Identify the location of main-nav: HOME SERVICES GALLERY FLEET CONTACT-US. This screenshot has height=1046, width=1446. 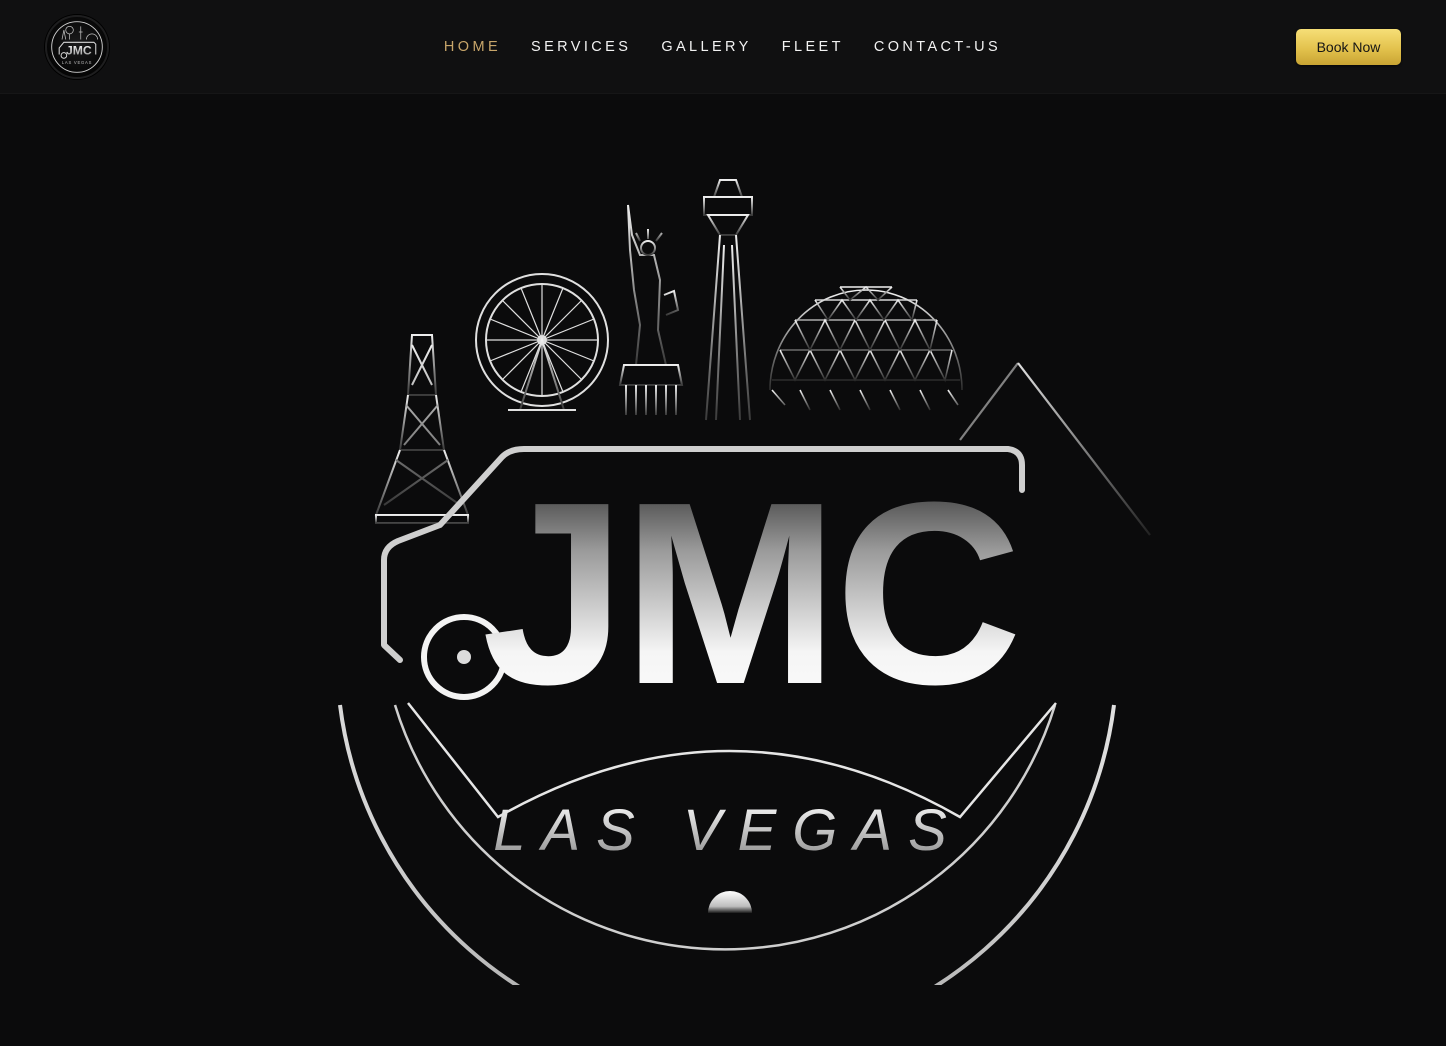
(723, 47).